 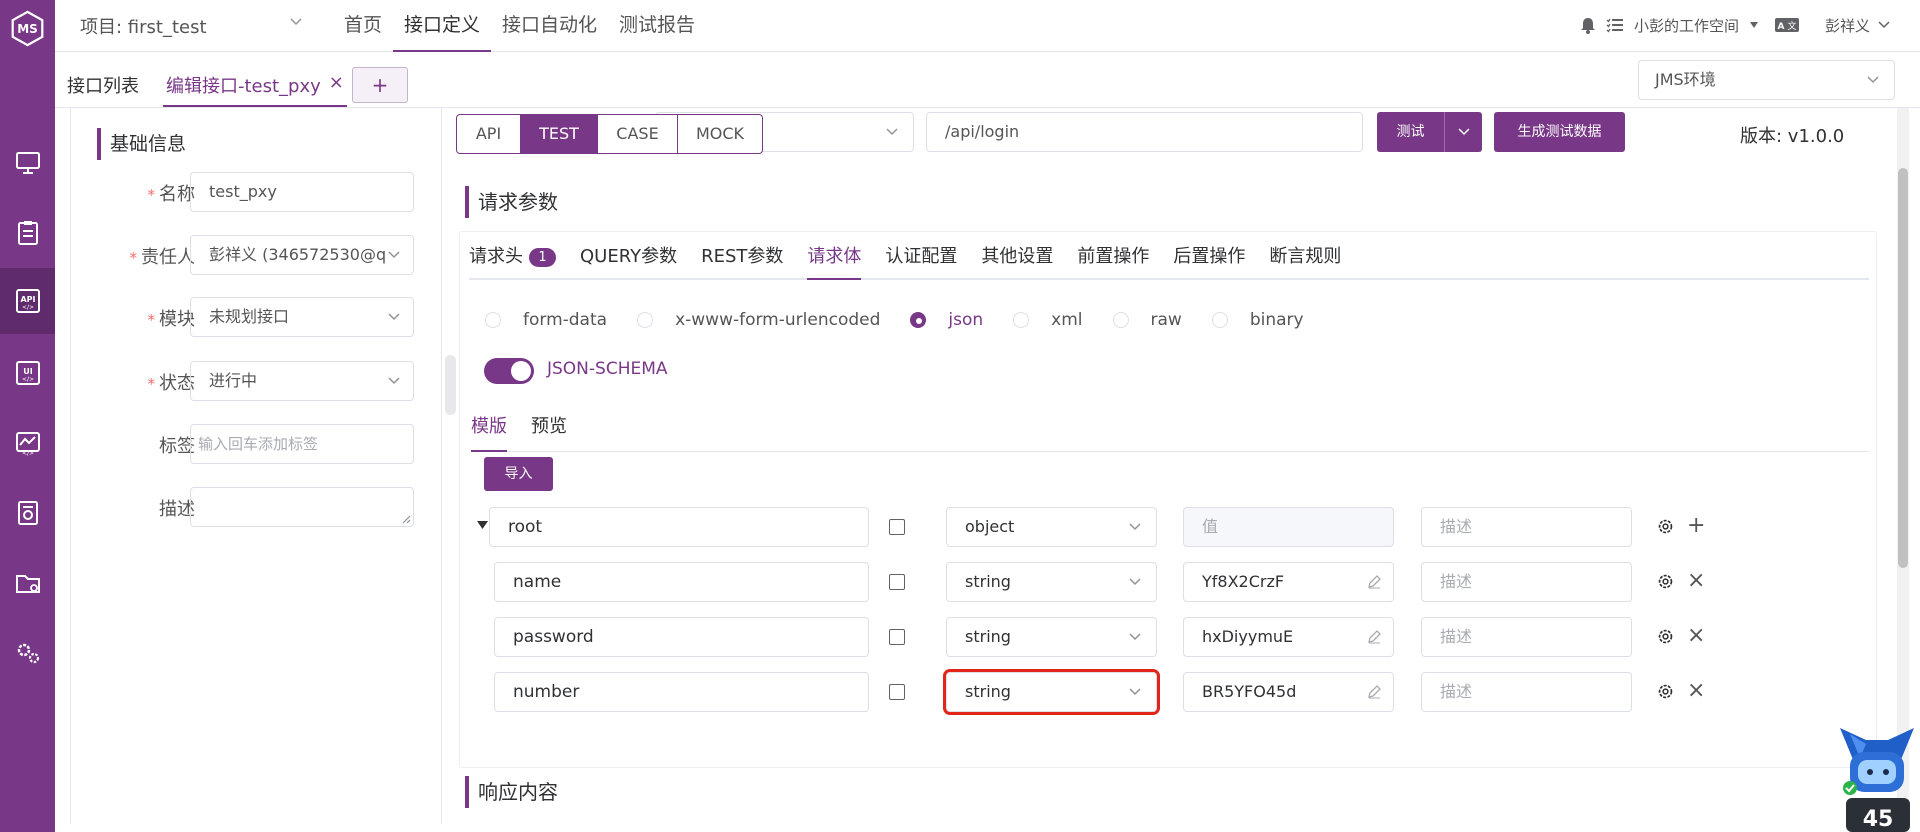 I want to click on nav-home: 首页, so click(x=363, y=26).